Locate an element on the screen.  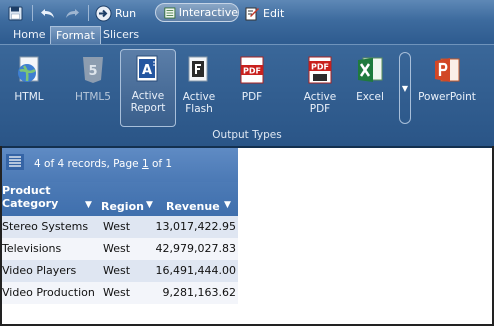
active-pdf-label: Active PDF is located at coordinates (320, 103).